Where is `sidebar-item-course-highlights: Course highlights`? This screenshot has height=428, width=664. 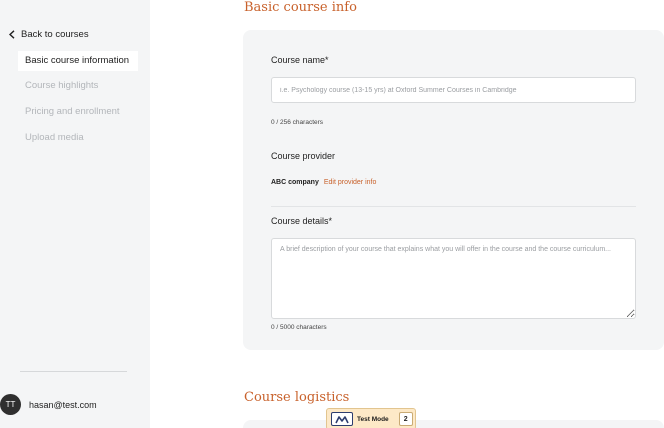
sidebar-item-course-highlights: Course highlights is located at coordinates (78, 86).